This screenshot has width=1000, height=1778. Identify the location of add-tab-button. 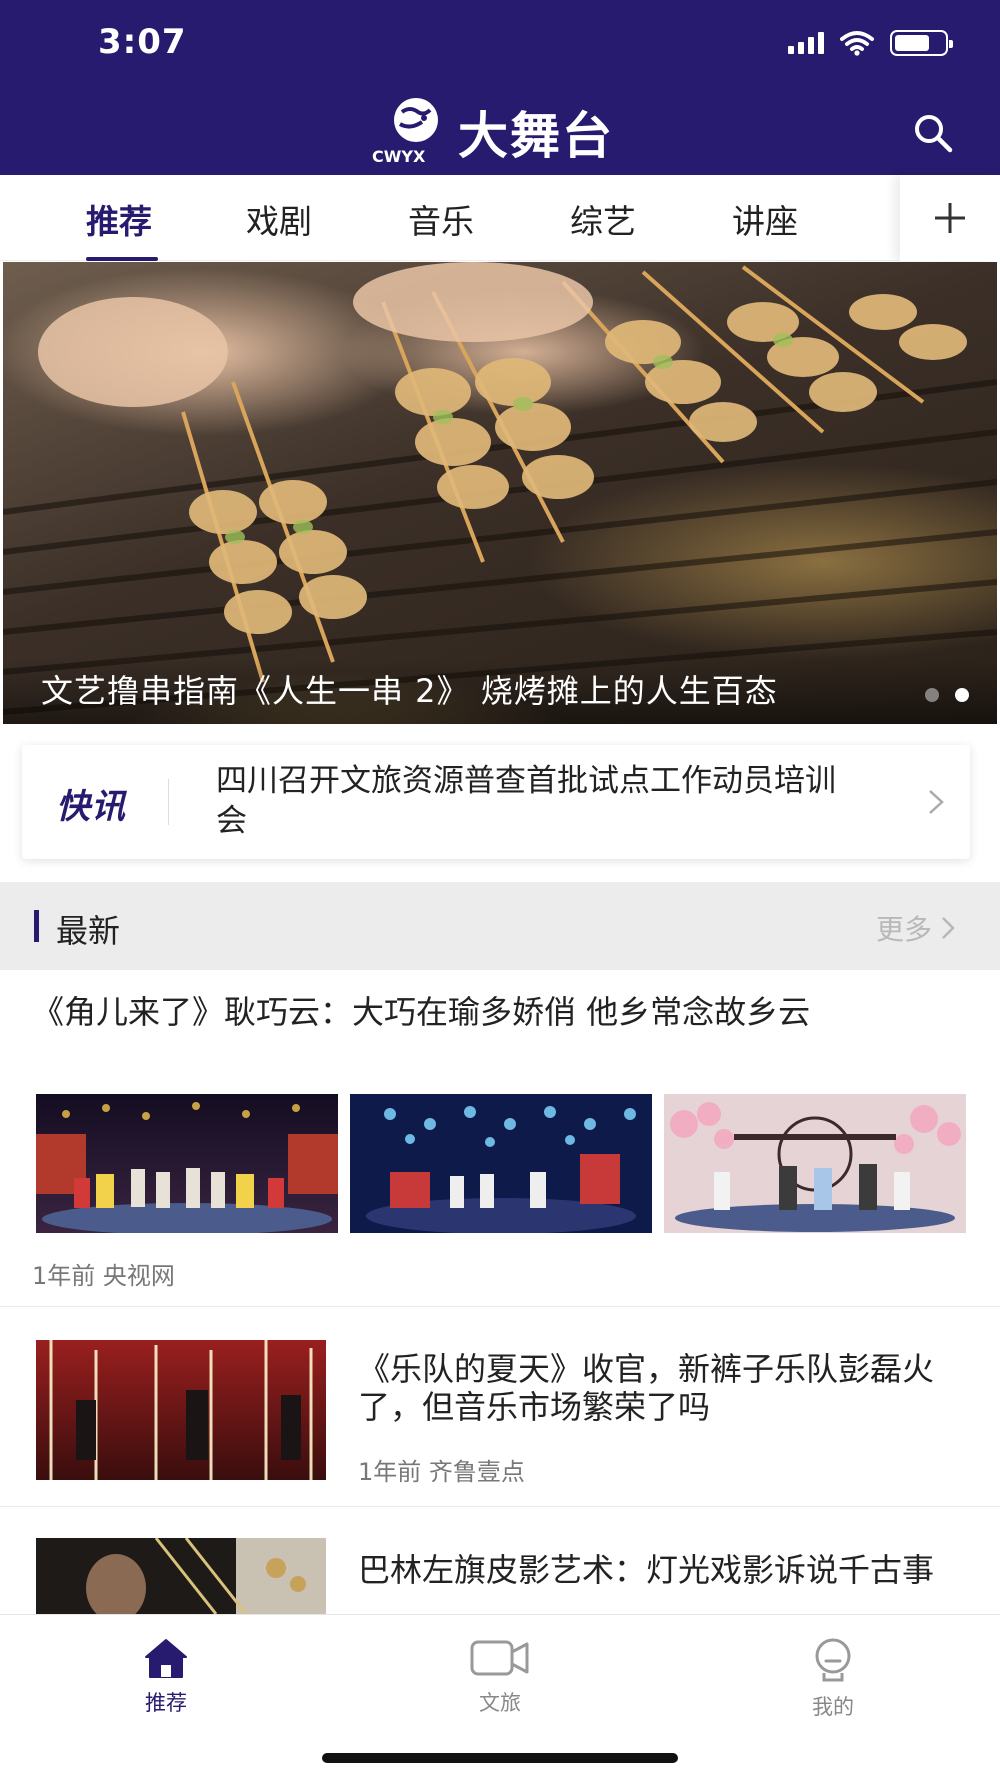
(950, 218).